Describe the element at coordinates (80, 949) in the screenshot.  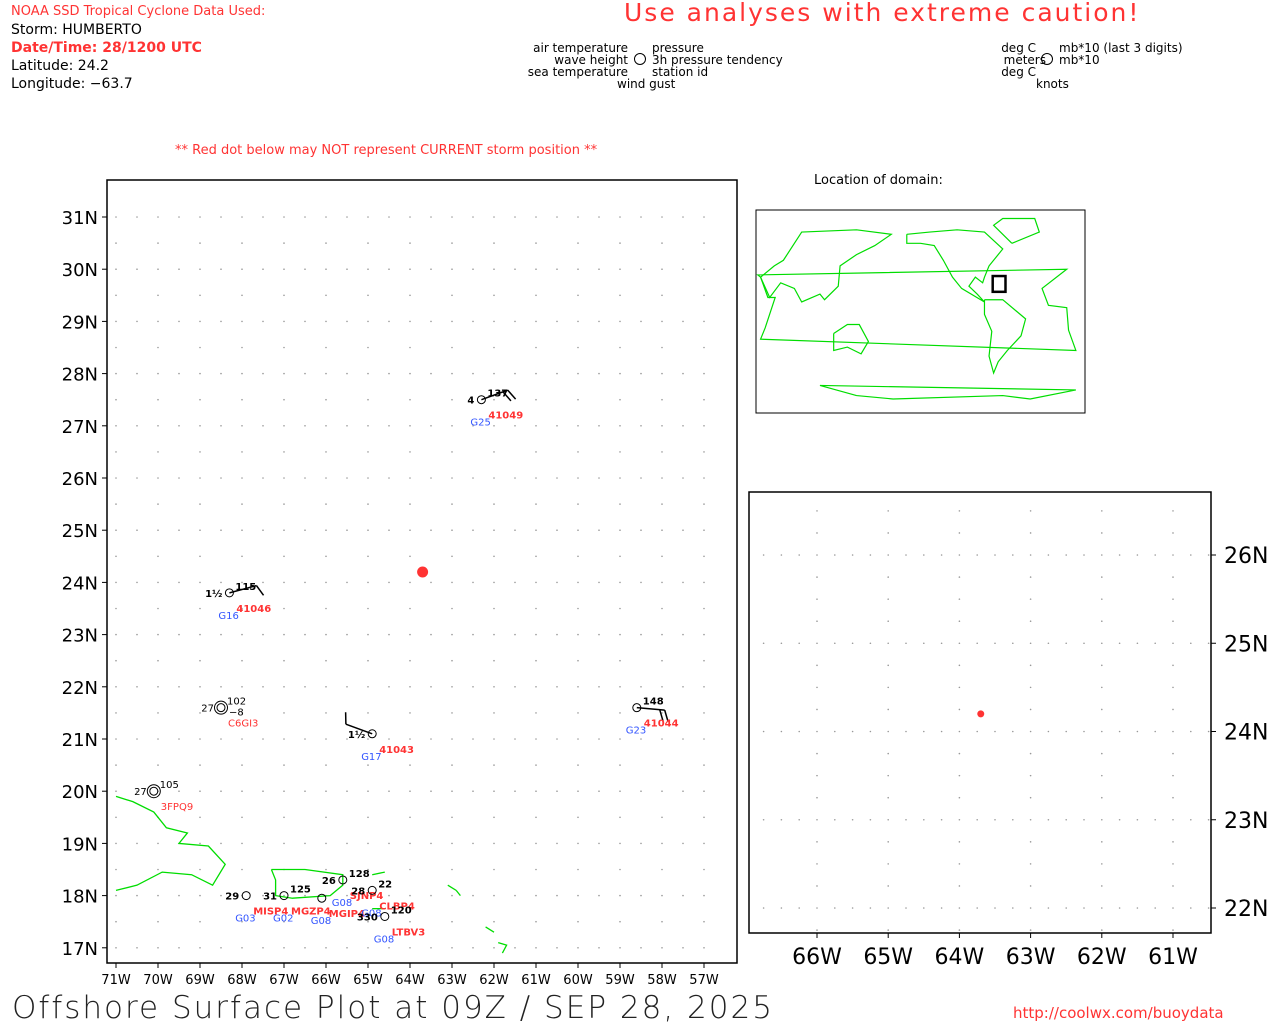
I see `lat-tick-label: 17N` at that location.